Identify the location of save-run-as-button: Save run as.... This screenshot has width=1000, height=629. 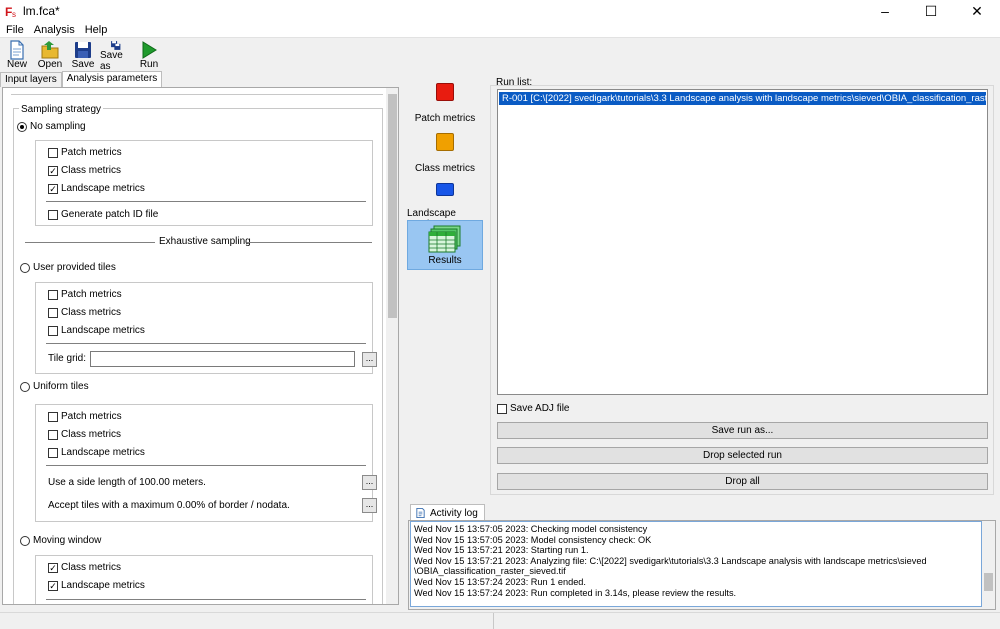
(742, 430).